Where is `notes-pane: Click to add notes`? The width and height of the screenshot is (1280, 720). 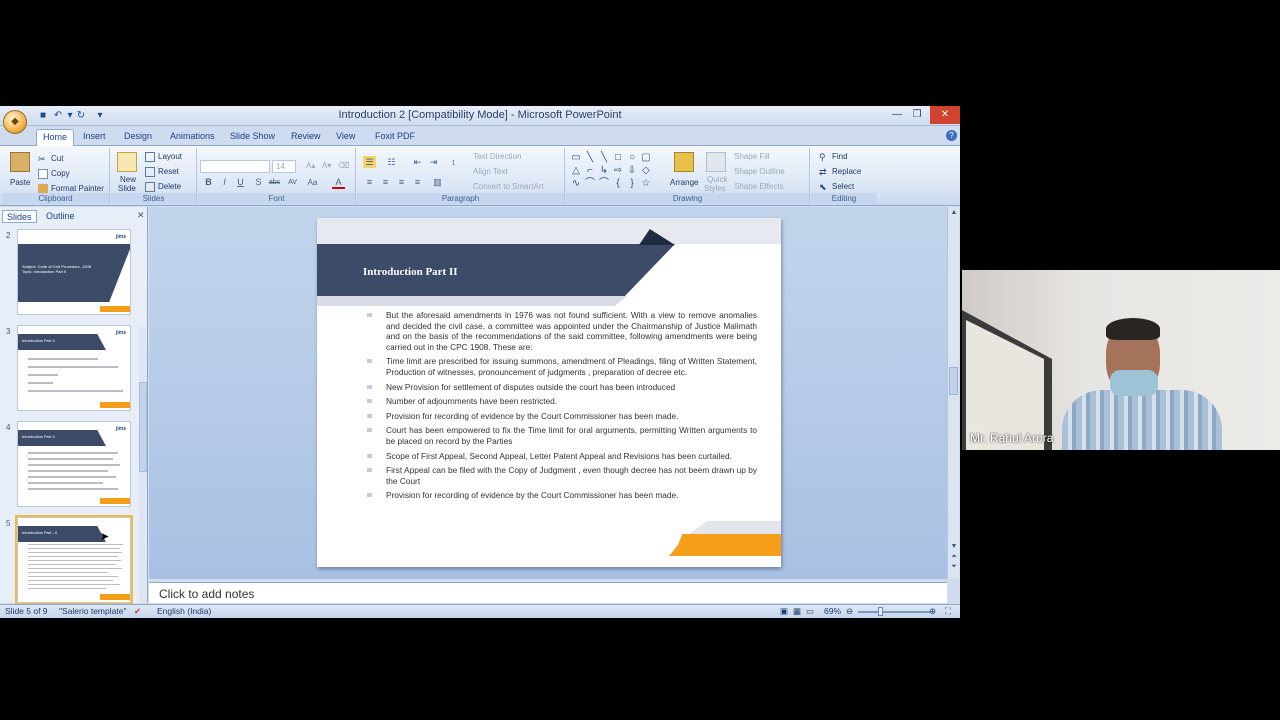
notes-pane: Click to add notes is located at coordinates (548, 592).